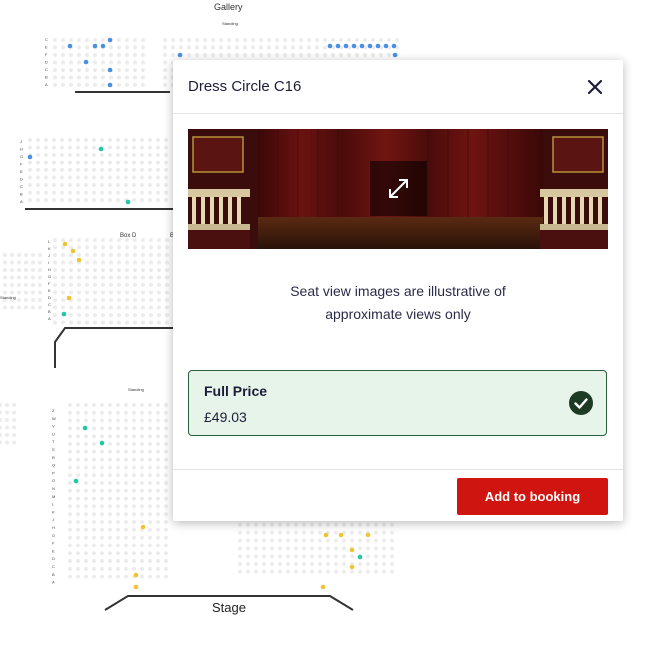 This screenshot has width=650, height=655. I want to click on expand-image-button, so click(398, 188).